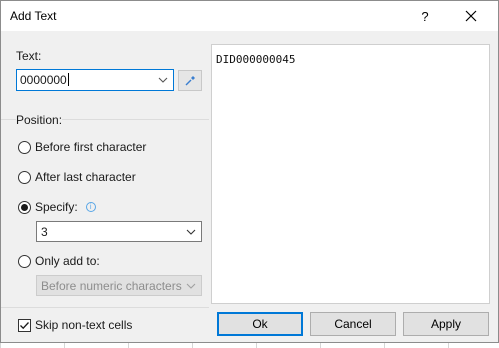 This screenshot has width=499, height=348. I want to click on cancel-button: Cancel, so click(353, 324).